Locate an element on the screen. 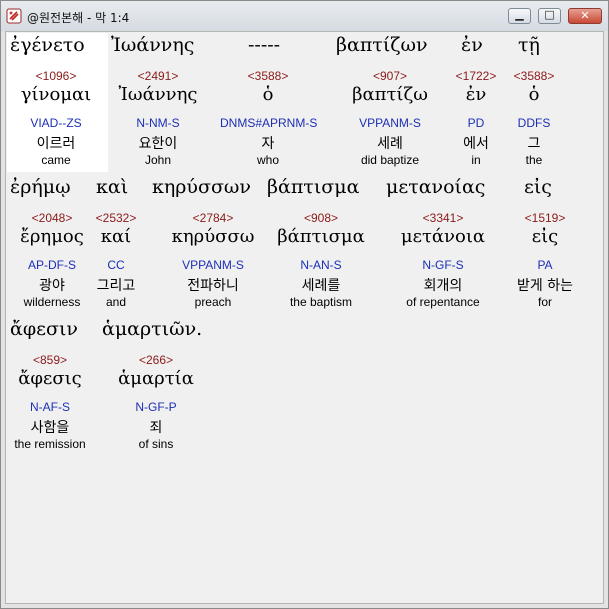  minimize-icon: ▁ is located at coordinates (519, 14).